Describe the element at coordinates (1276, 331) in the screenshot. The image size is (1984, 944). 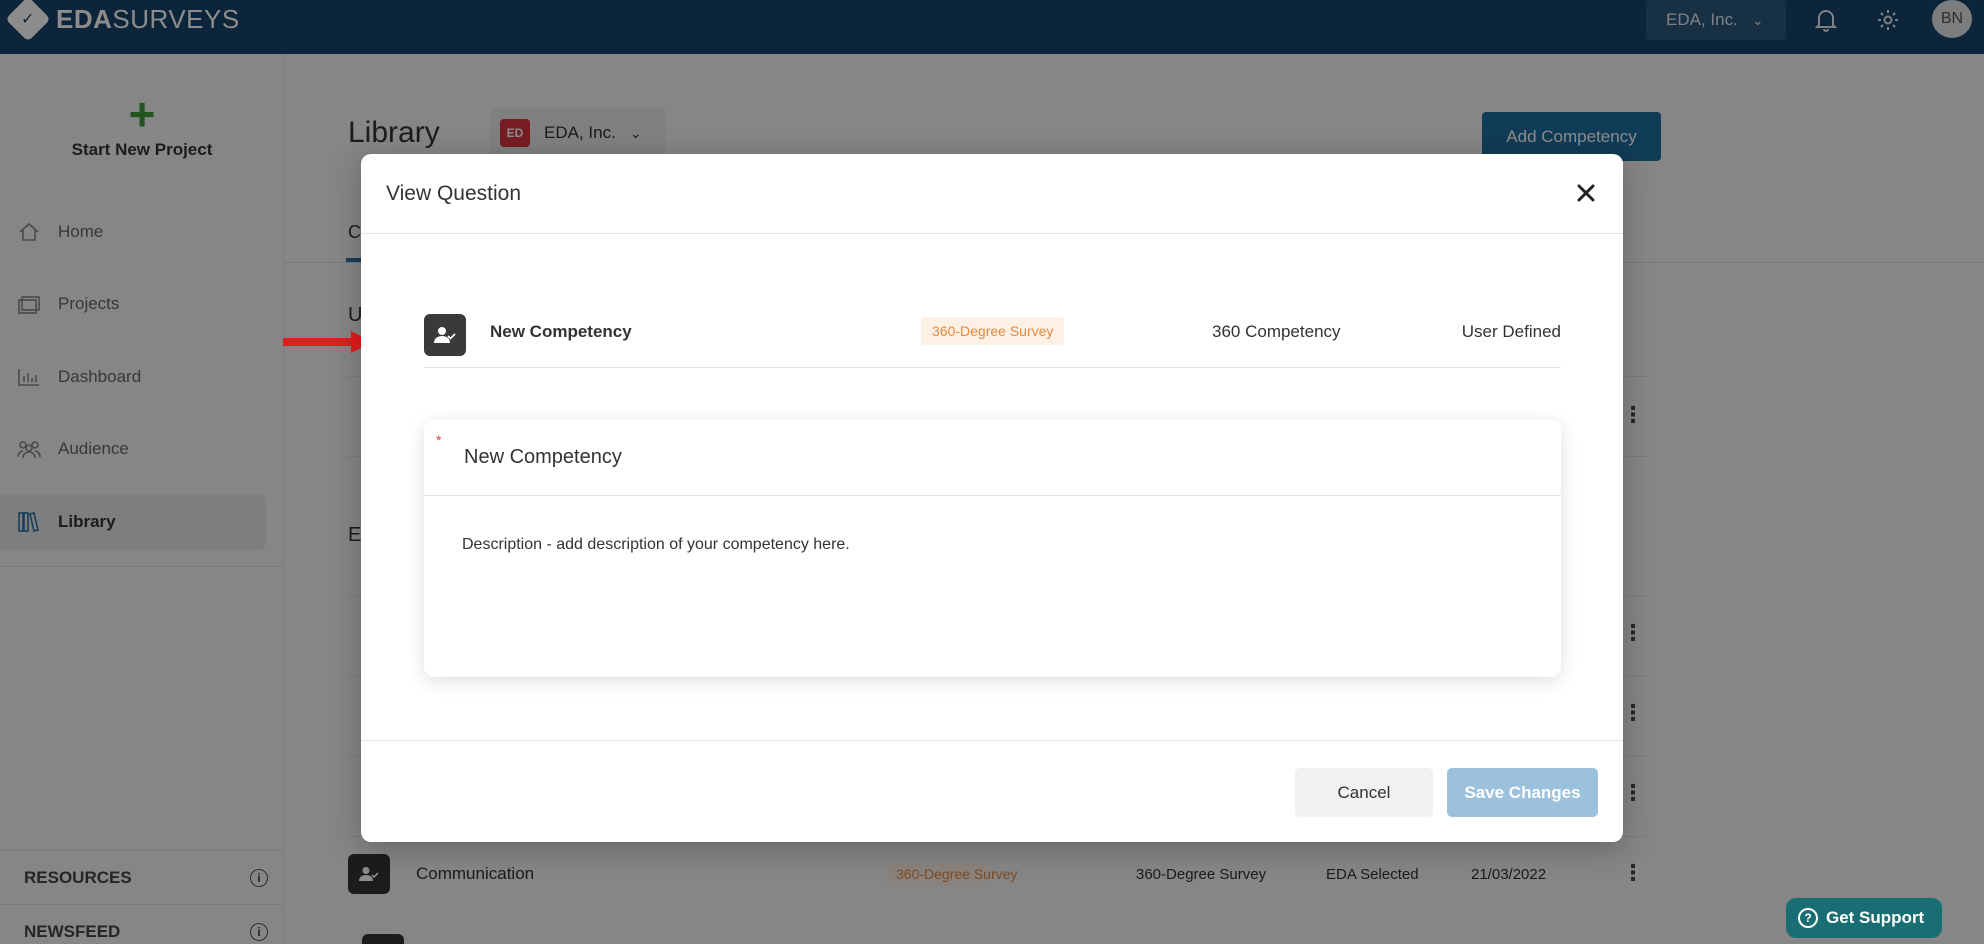
I see `question-type: 360 Competency` at that location.